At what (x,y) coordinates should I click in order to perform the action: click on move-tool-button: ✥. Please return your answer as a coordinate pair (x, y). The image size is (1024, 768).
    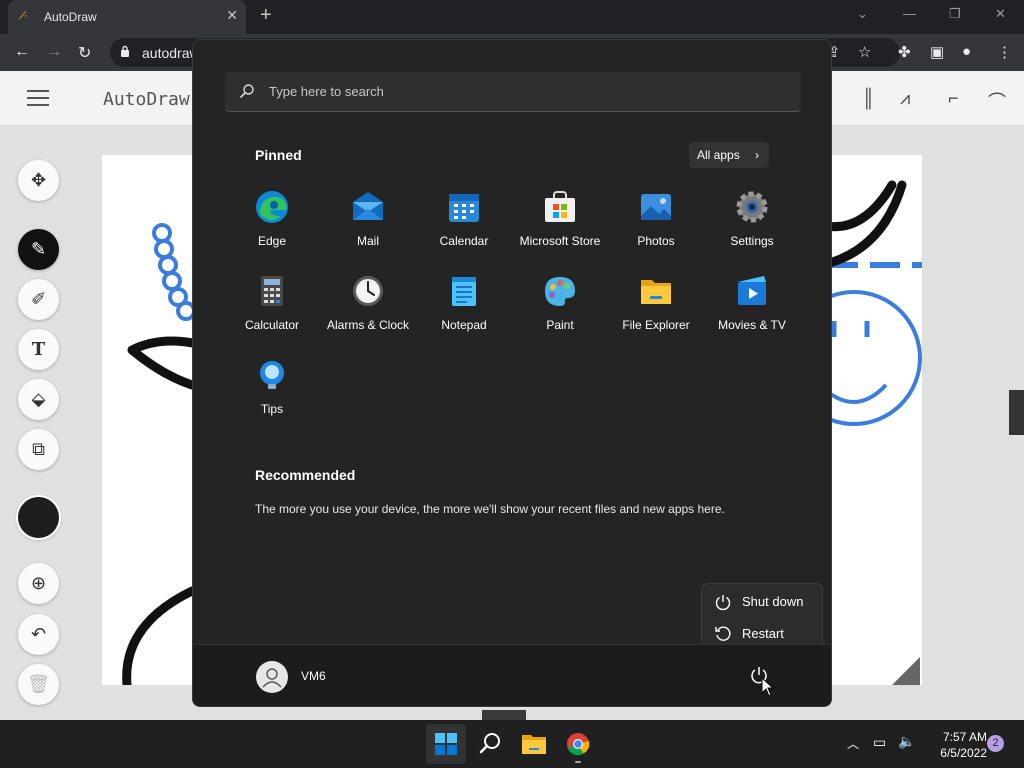
    Looking at the image, I should click on (38, 180).